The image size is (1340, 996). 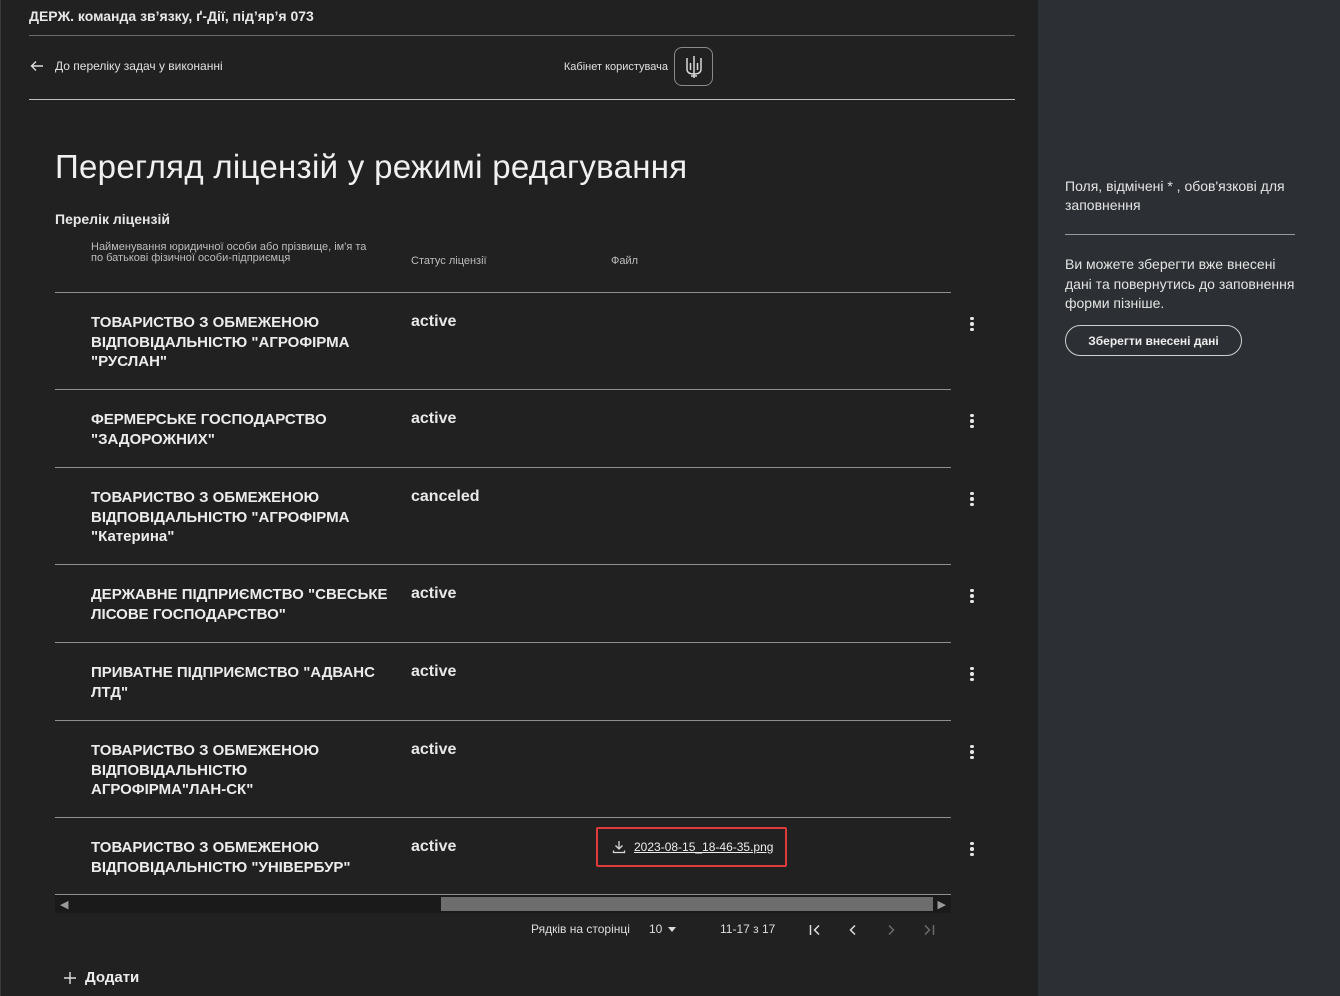 What do you see at coordinates (1153, 340) in the screenshot?
I see `save-draft-button: Зберегти внесені дані` at bounding box center [1153, 340].